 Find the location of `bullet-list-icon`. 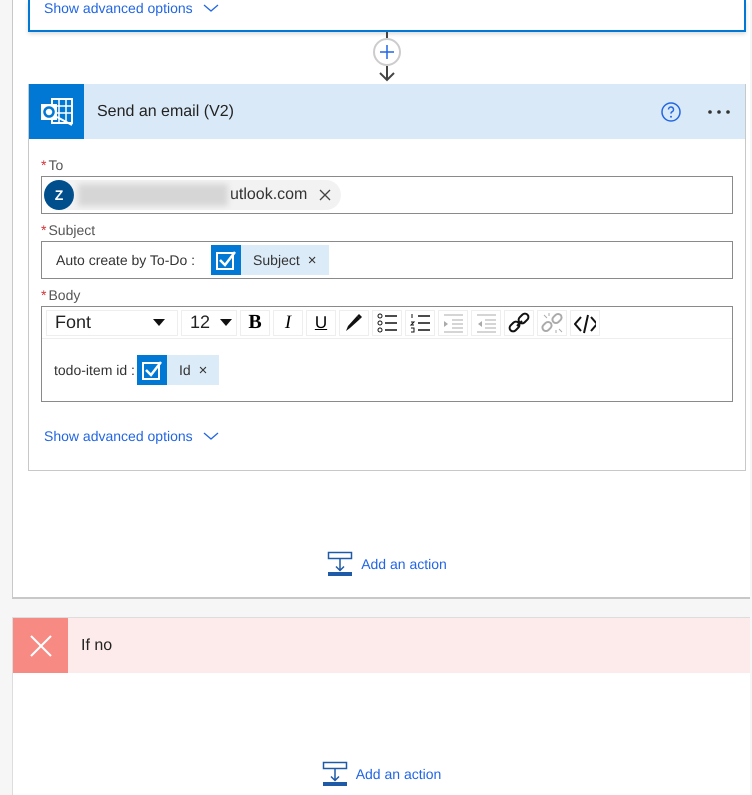

bullet-list-icon is located at coordinates (387, 323).